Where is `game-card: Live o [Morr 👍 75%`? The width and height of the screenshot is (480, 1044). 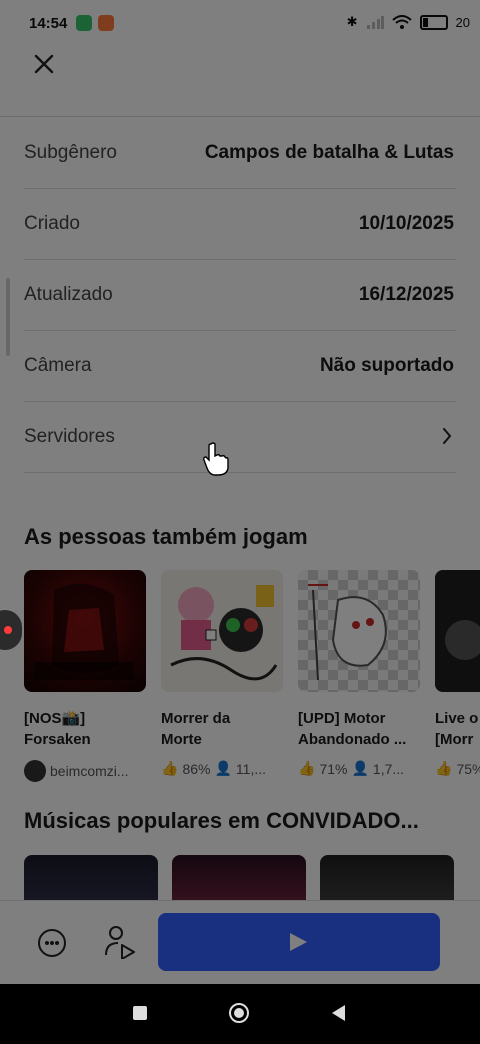 game-card: Live o [Morr 👍 75% is located at coordinates (457, 673).